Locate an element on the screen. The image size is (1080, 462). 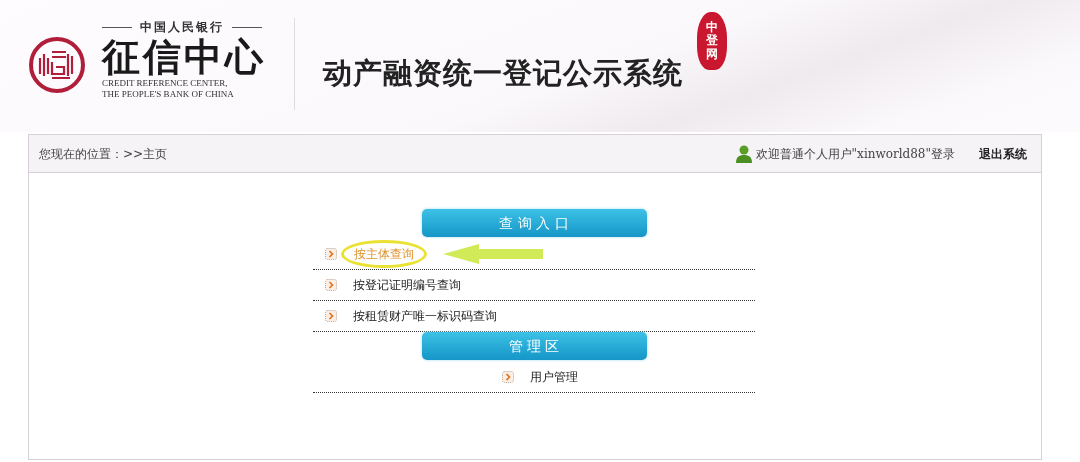
section-header: 查 询 入 口 is located at coordinates (534, 223).